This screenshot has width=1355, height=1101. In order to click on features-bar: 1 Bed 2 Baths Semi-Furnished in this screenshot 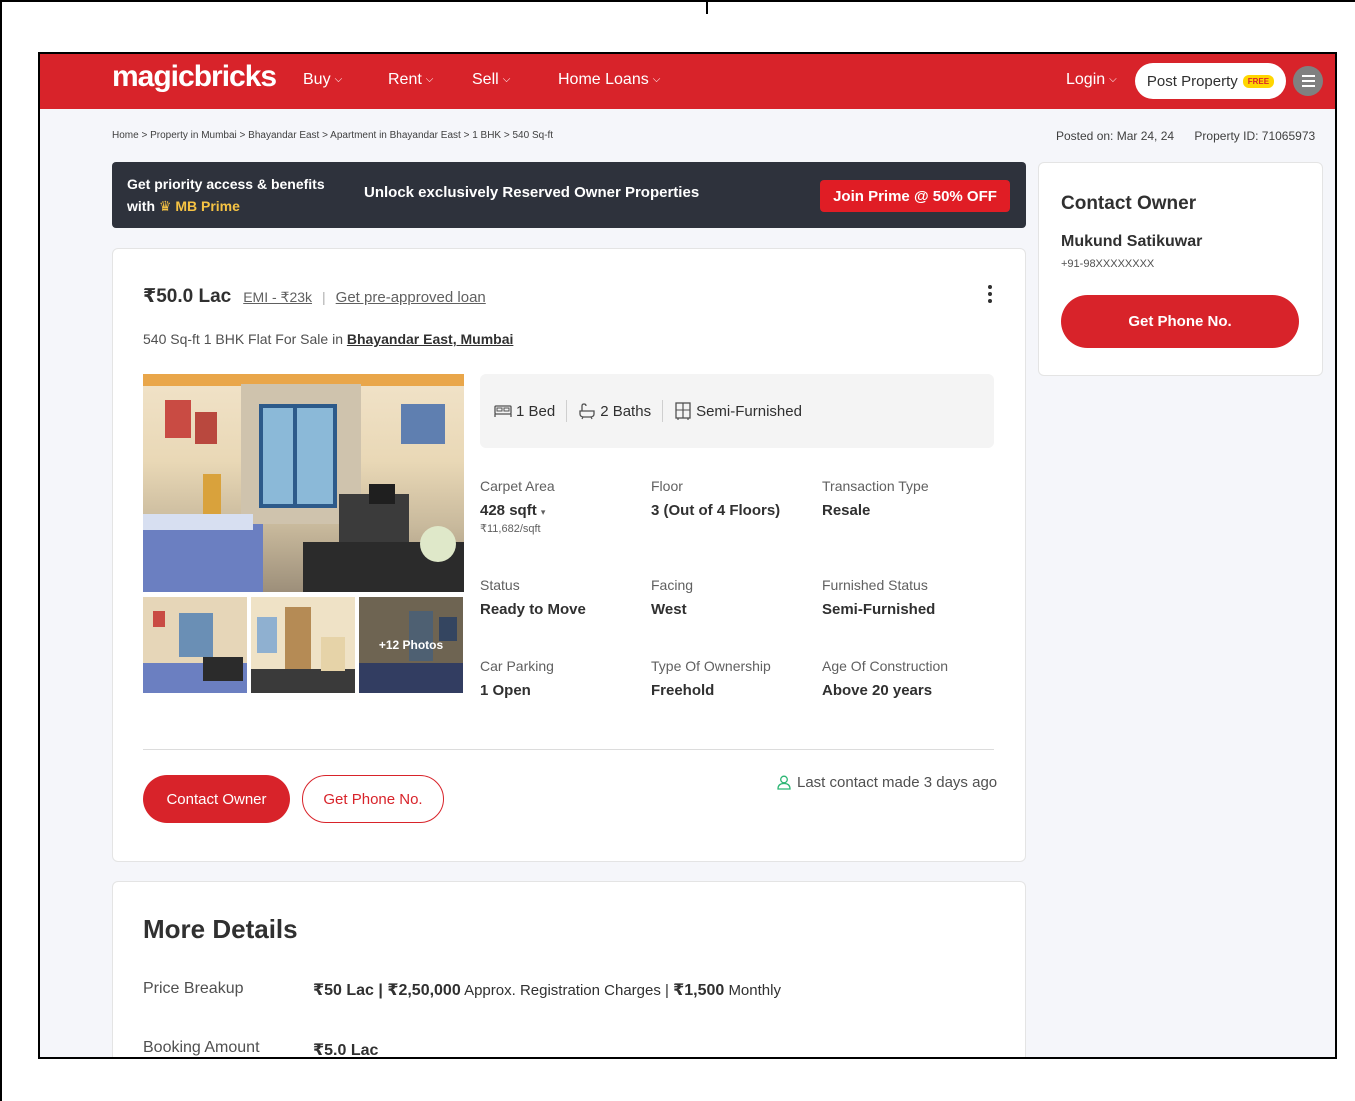, I will do `click(737, 411)`.